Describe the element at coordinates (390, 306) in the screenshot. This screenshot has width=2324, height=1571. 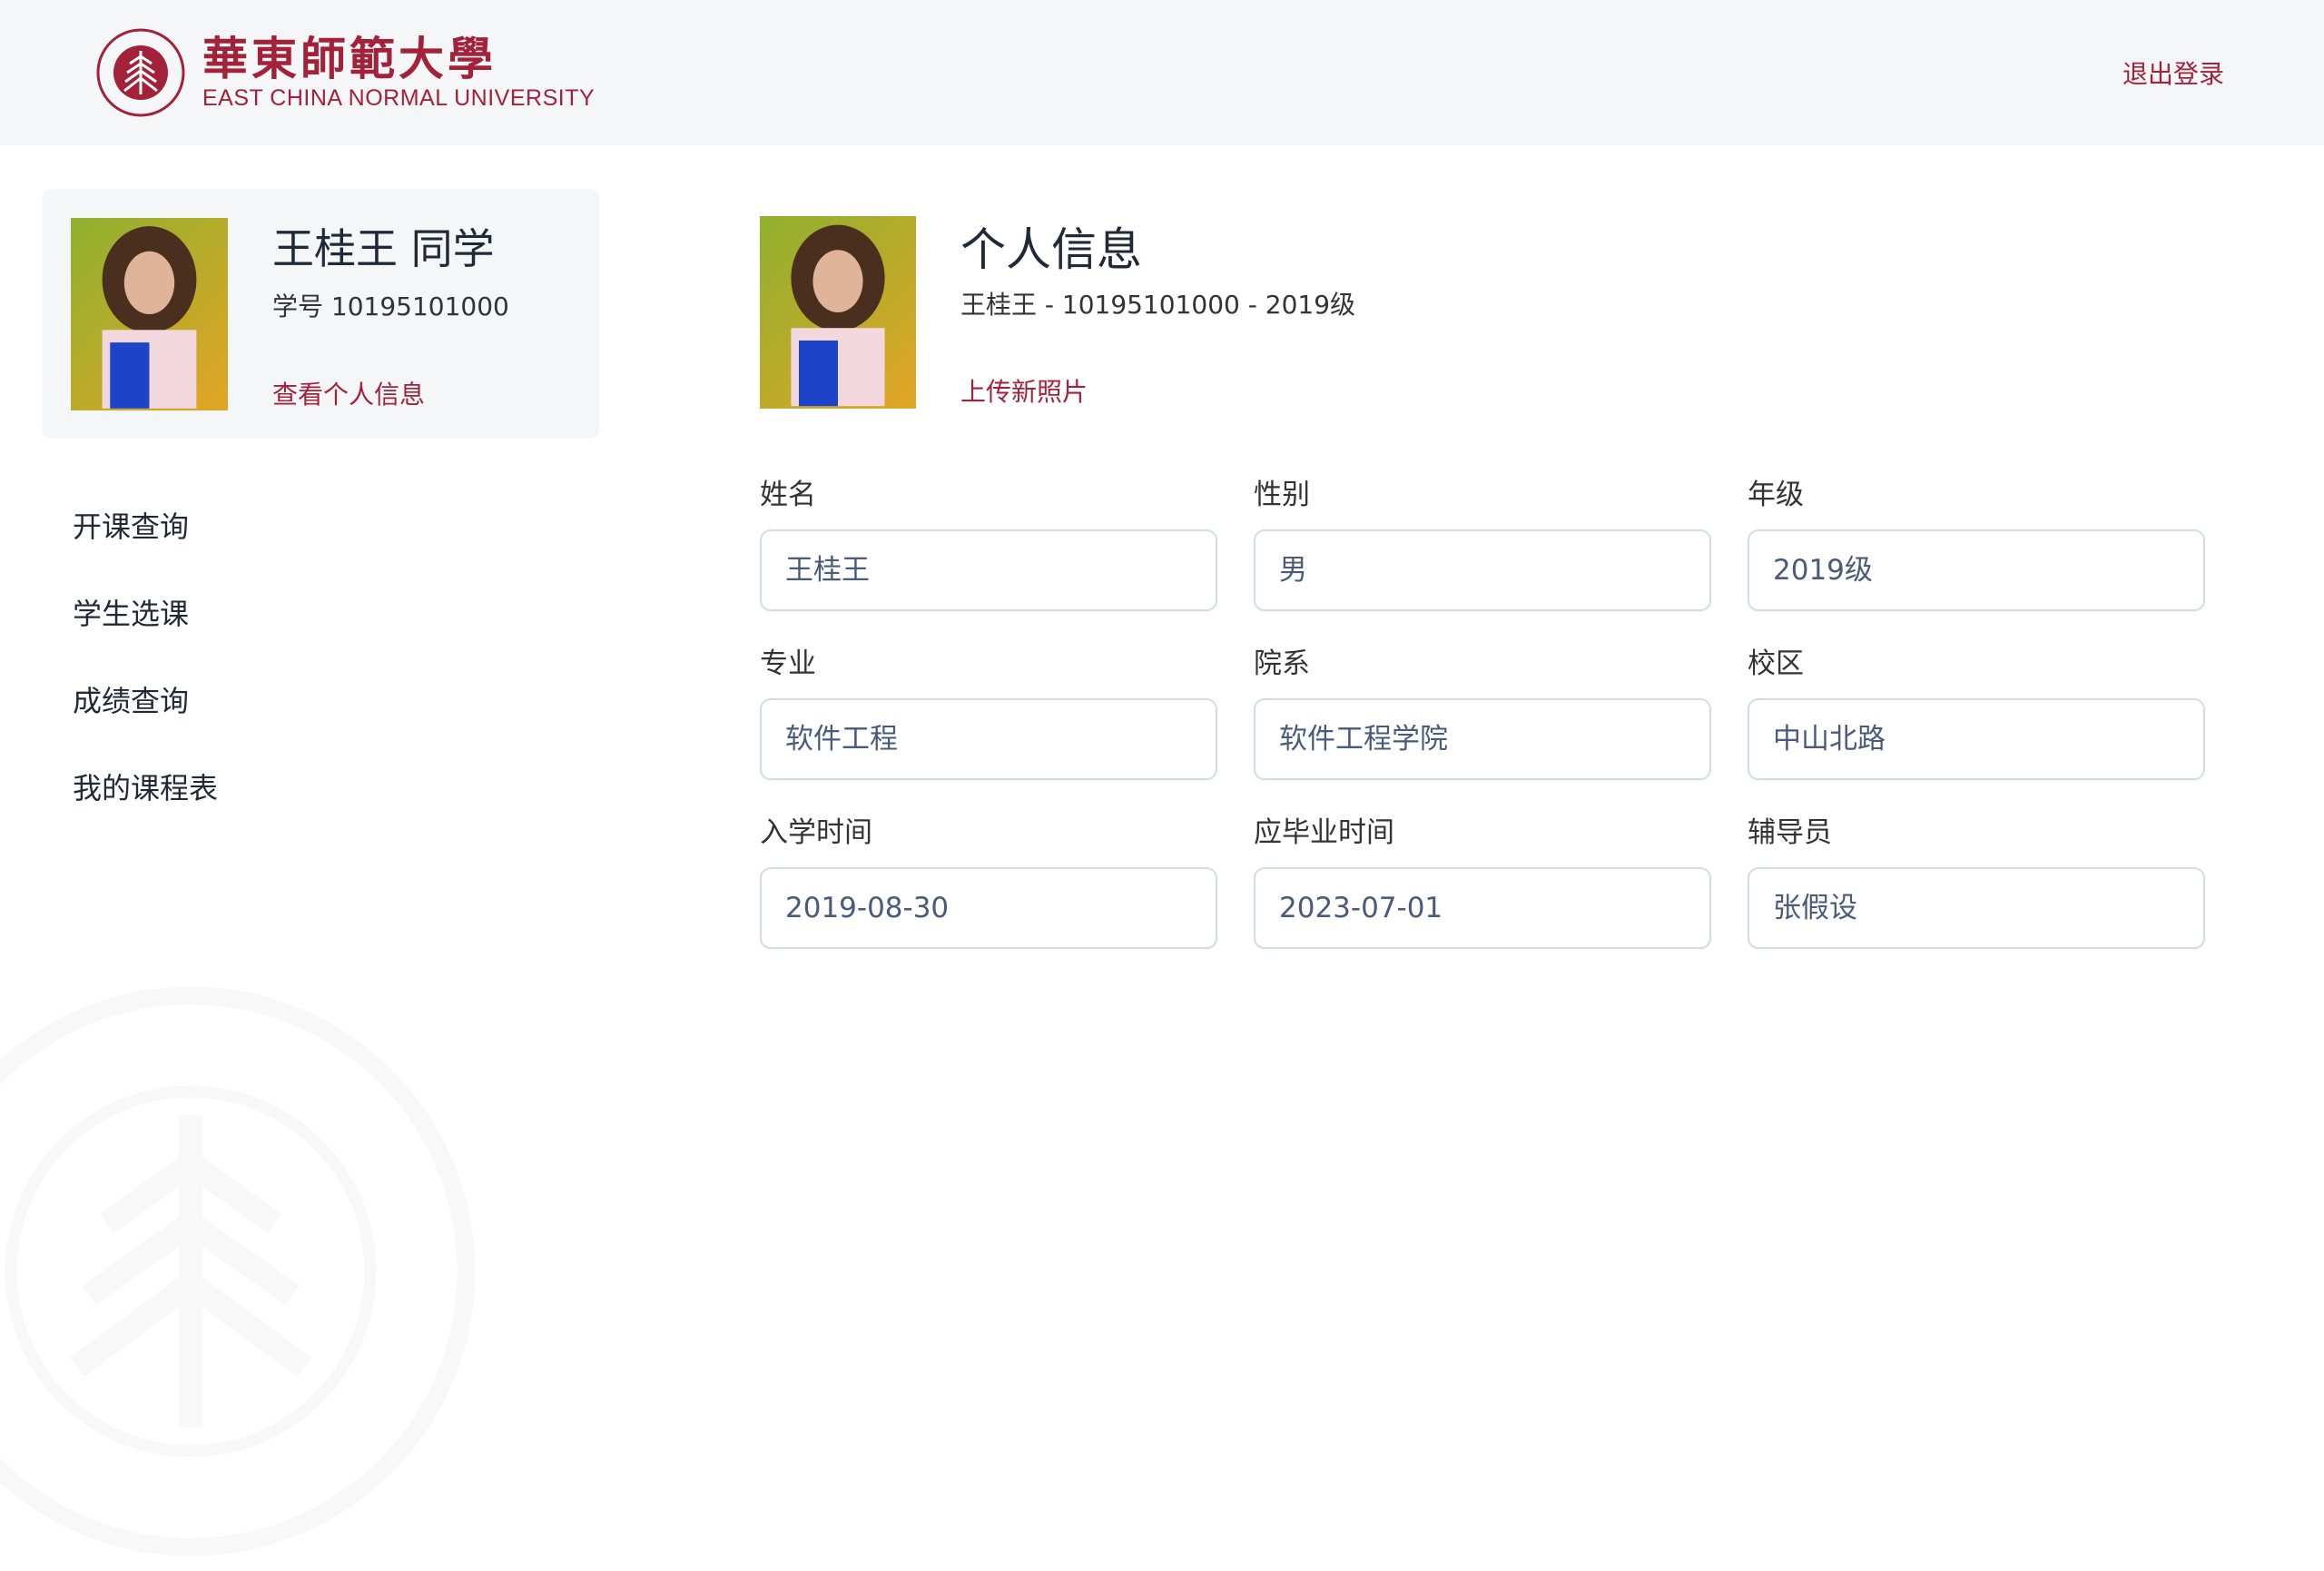
I see `student-id: 学号 10195101000` at that location.